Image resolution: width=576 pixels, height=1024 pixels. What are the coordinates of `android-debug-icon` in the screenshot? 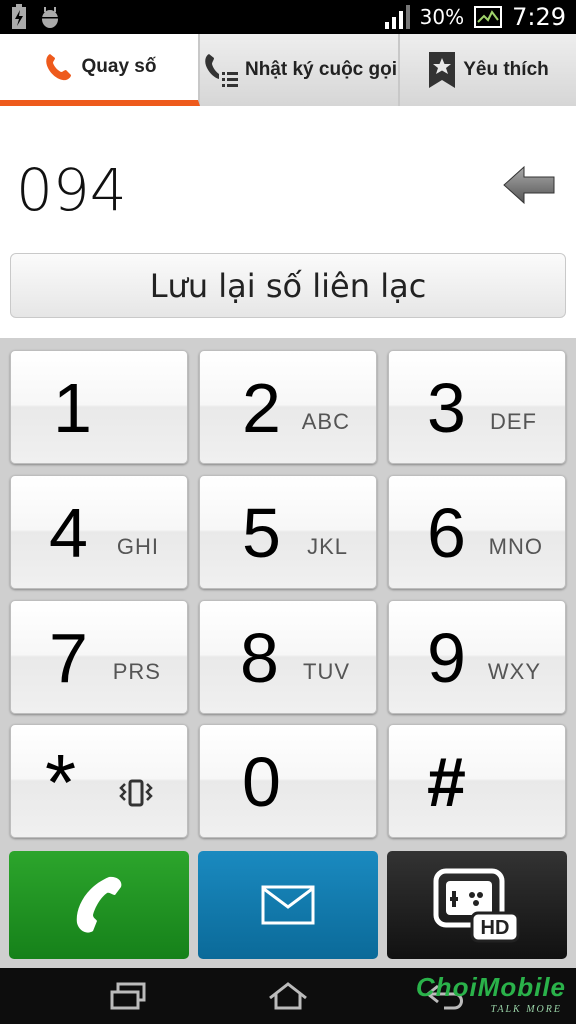 It's located at (50, 17).